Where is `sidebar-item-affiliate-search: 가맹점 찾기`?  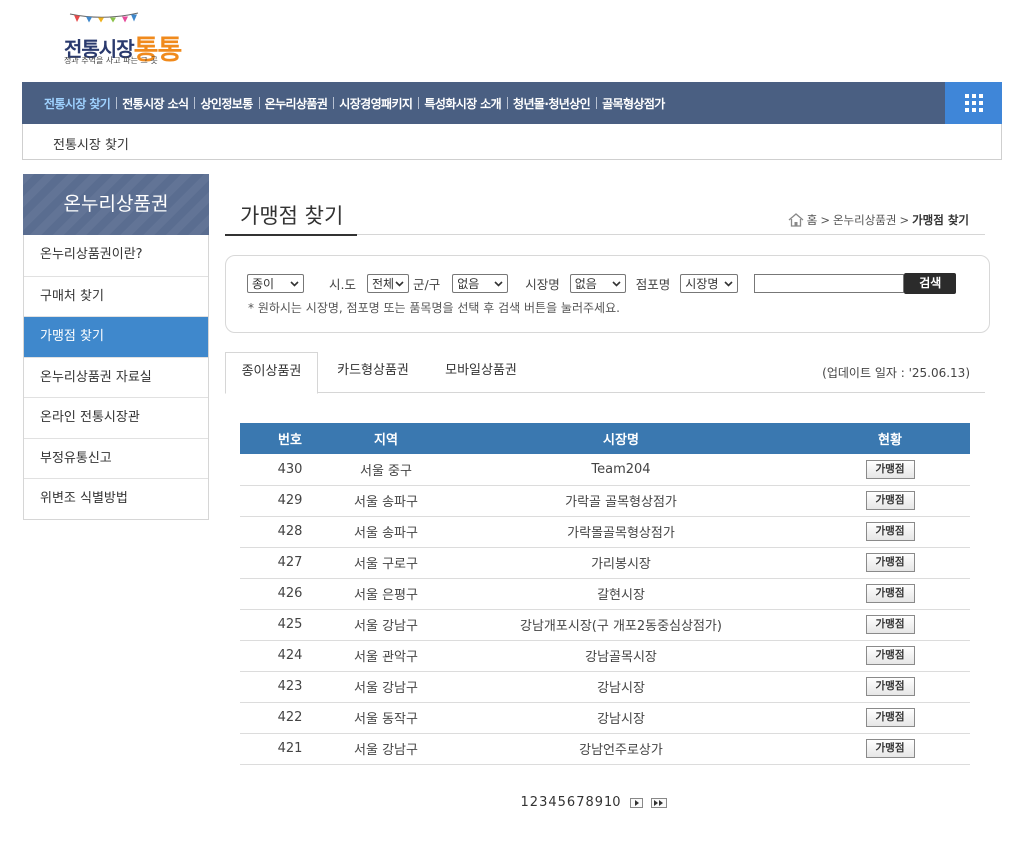
sidebar-item-affiliate-search: 가맹점 찾기 is located at coordinates (116, 336).